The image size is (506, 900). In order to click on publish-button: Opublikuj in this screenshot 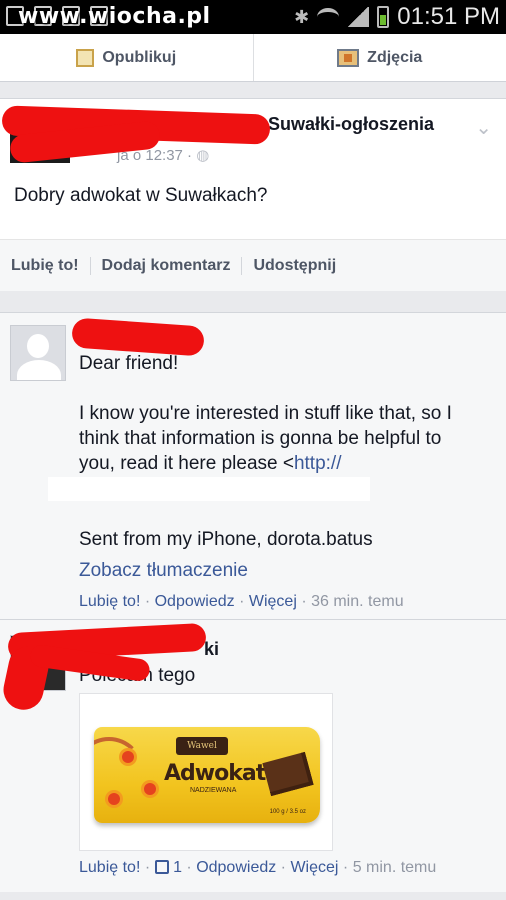, I will do `click(126, 57)`.